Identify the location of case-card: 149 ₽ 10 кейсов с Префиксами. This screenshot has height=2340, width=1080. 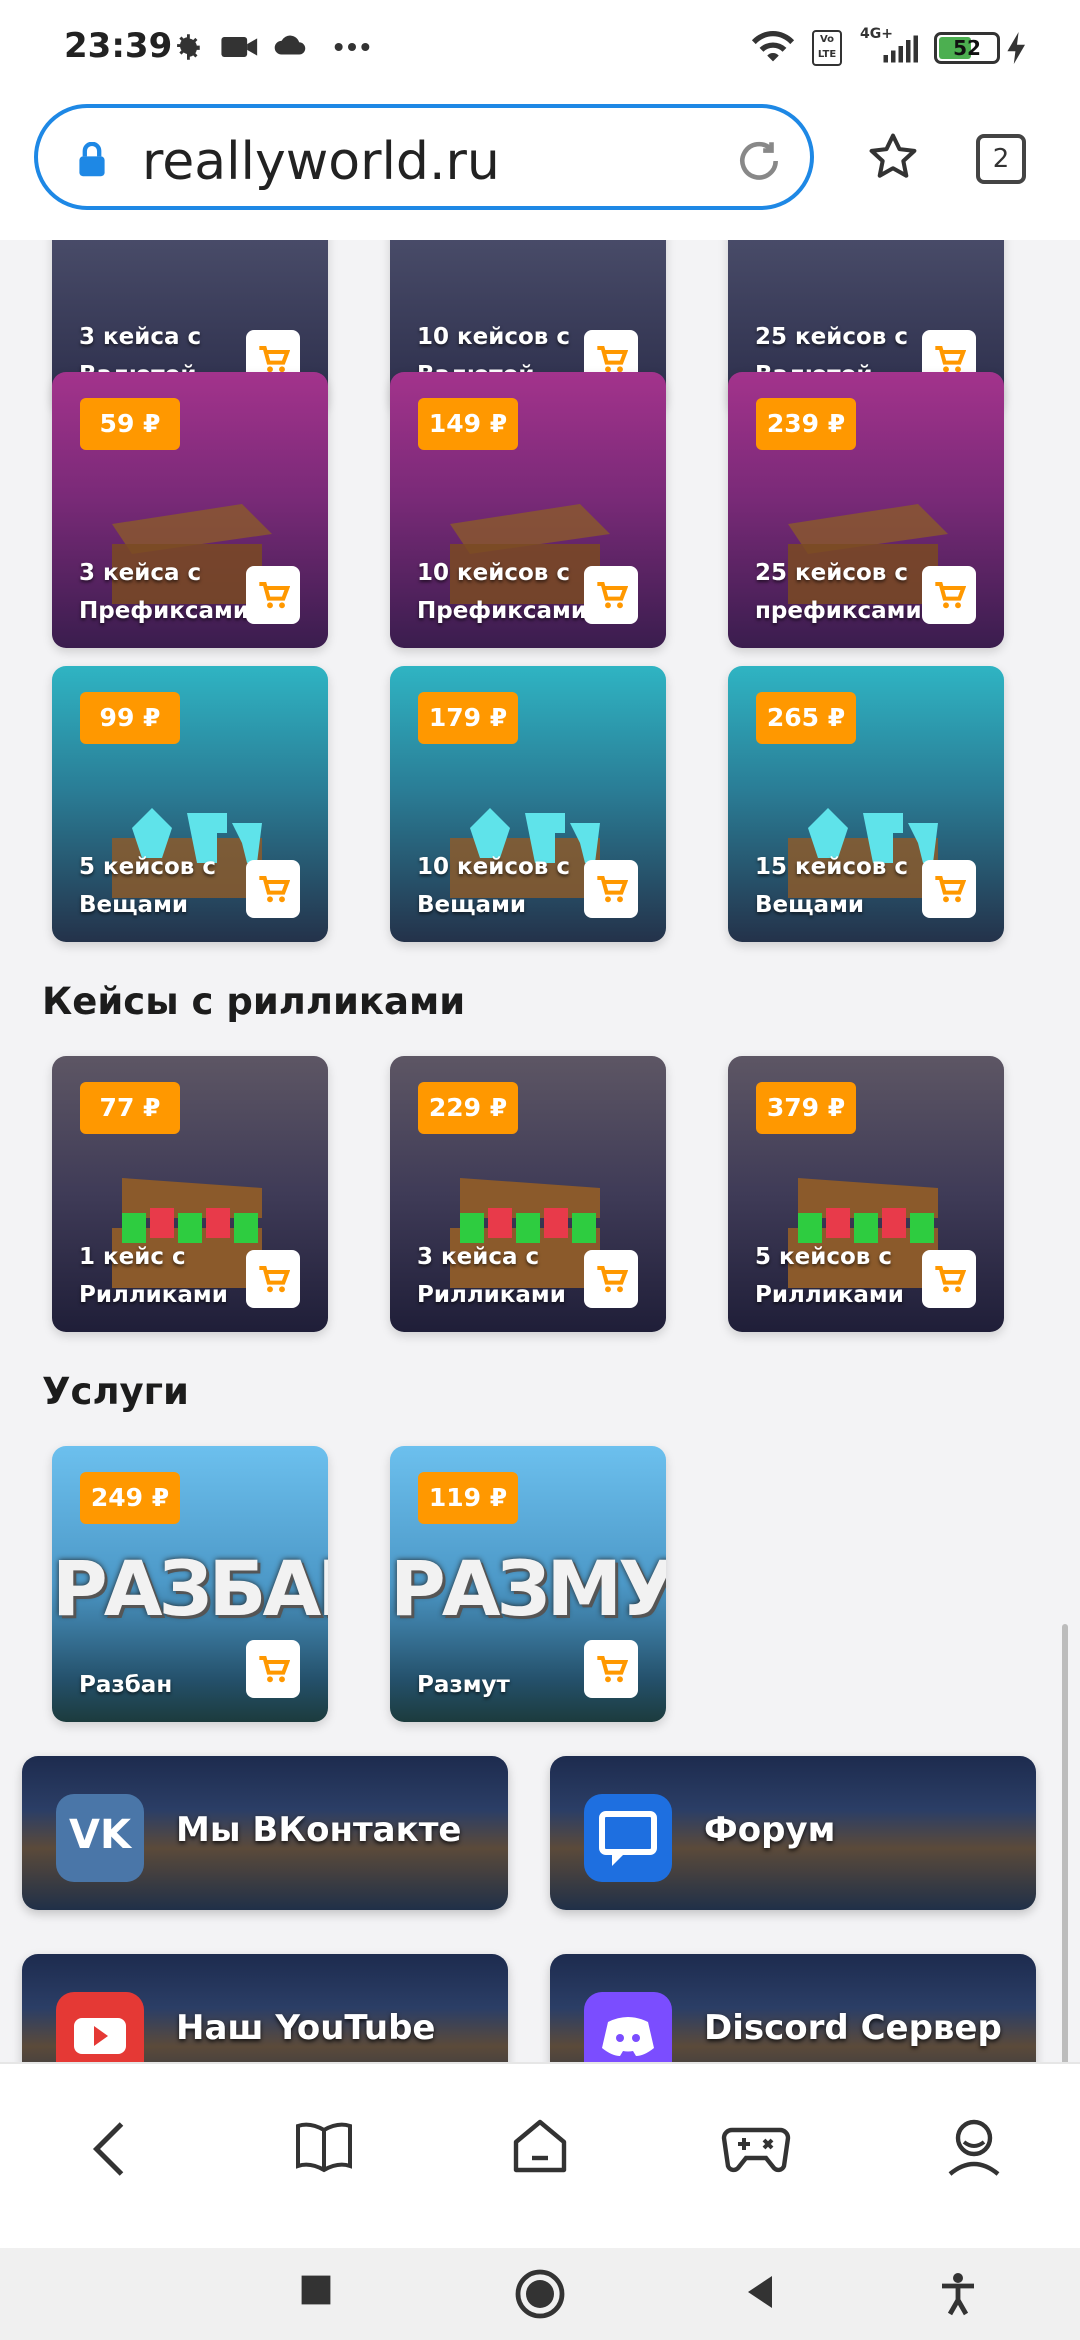
(528, 510).